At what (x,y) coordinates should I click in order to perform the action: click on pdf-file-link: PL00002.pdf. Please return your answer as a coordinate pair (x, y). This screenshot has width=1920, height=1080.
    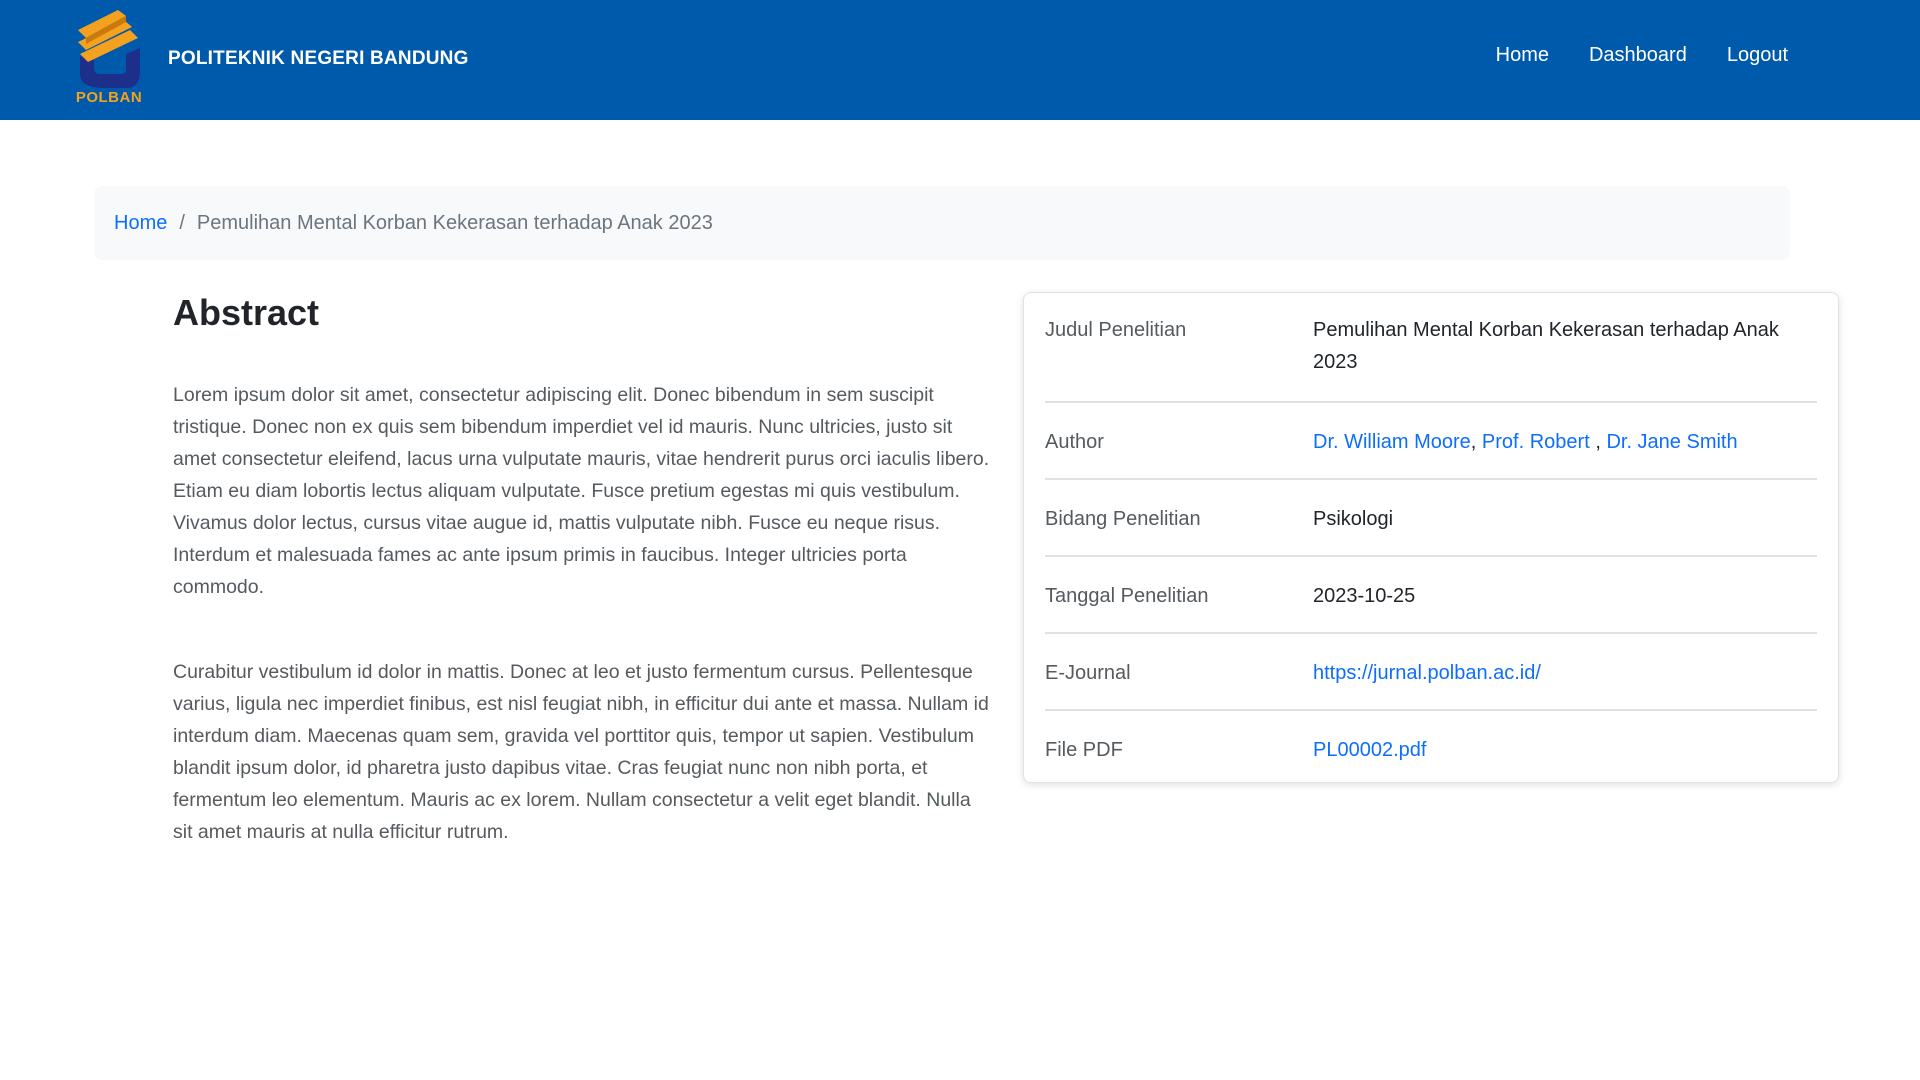
    Looking at the image, I should click on (1369, 750).